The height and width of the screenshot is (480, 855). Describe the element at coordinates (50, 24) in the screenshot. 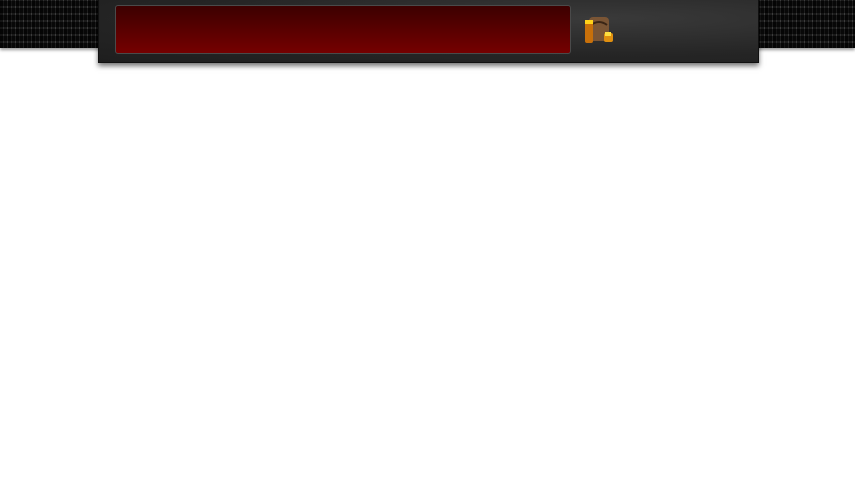

I see `decorative-band-left` at that location.